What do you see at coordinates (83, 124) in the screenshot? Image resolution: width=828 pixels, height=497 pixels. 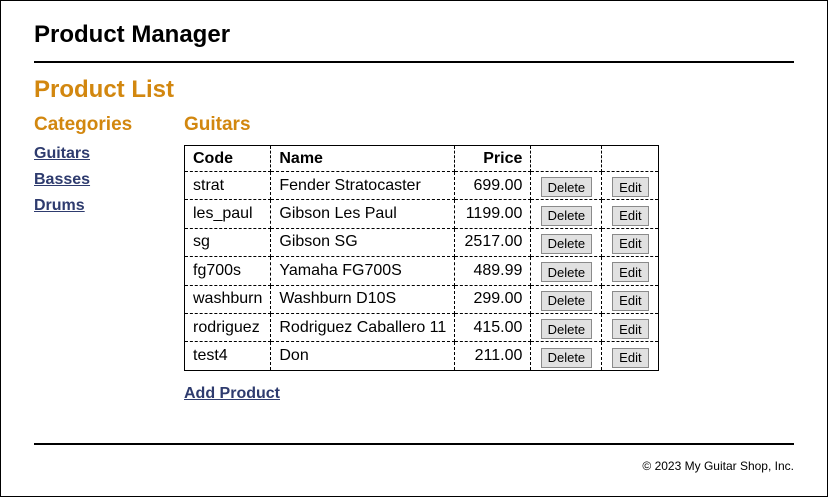 I see `categories-heading: Categories` at bounding box center [83, 124].